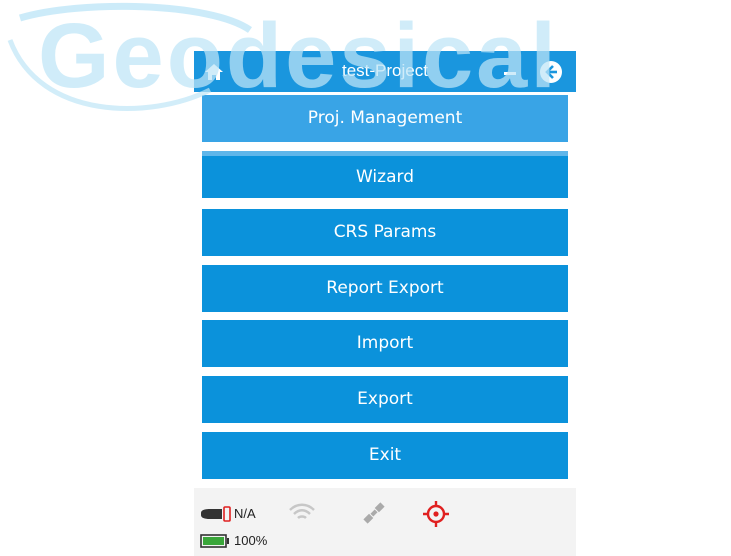 This screenshot has height=556, width=731. I want to click on proj-management-button: Proj. Management, so click(385, 118).